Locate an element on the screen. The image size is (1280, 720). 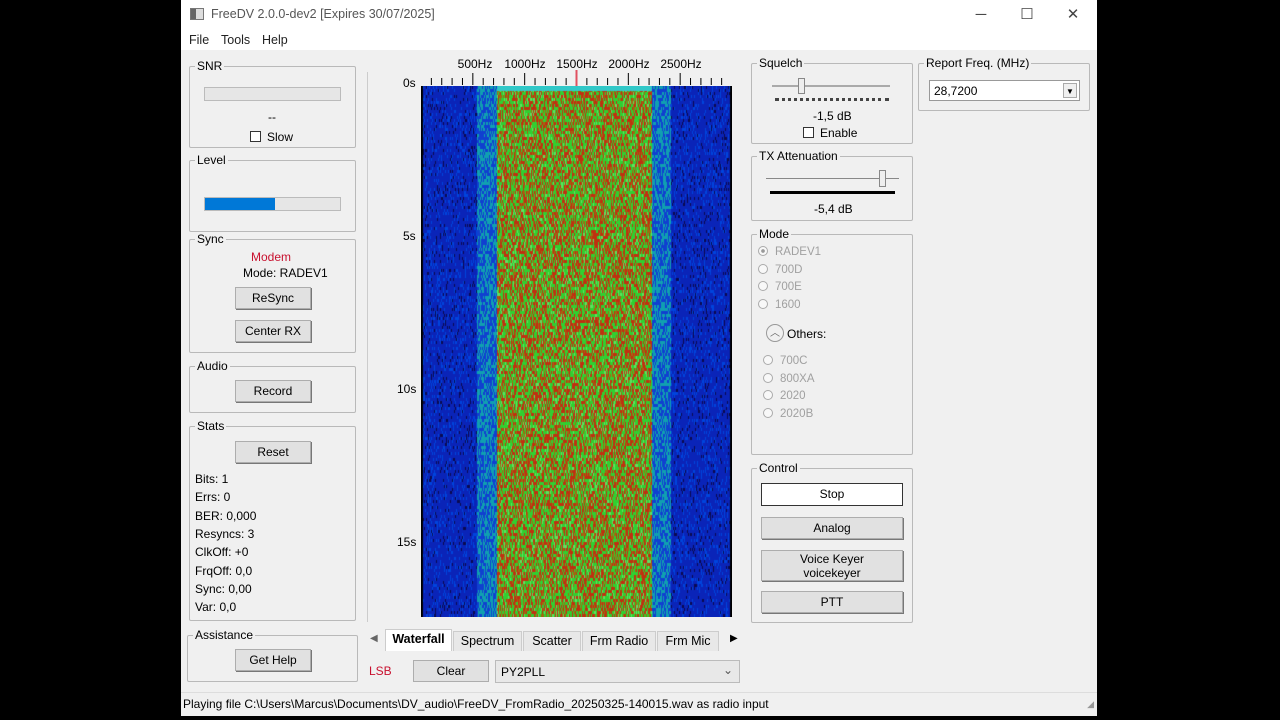
ptt-button: PTT is located at coordinates (832, 602).